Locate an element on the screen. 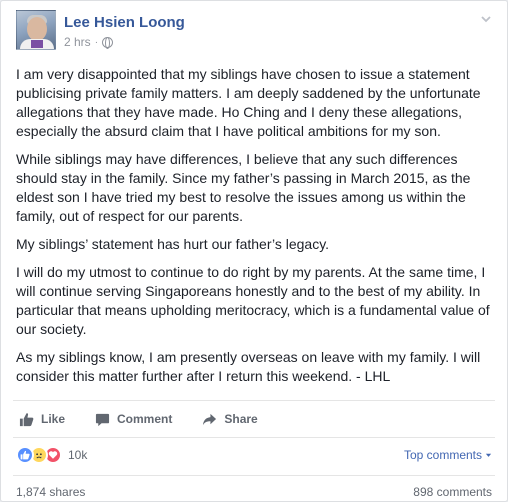 The height and width of the screenshot is (502, 508). comment-icon is located at coordinates (102, 419).